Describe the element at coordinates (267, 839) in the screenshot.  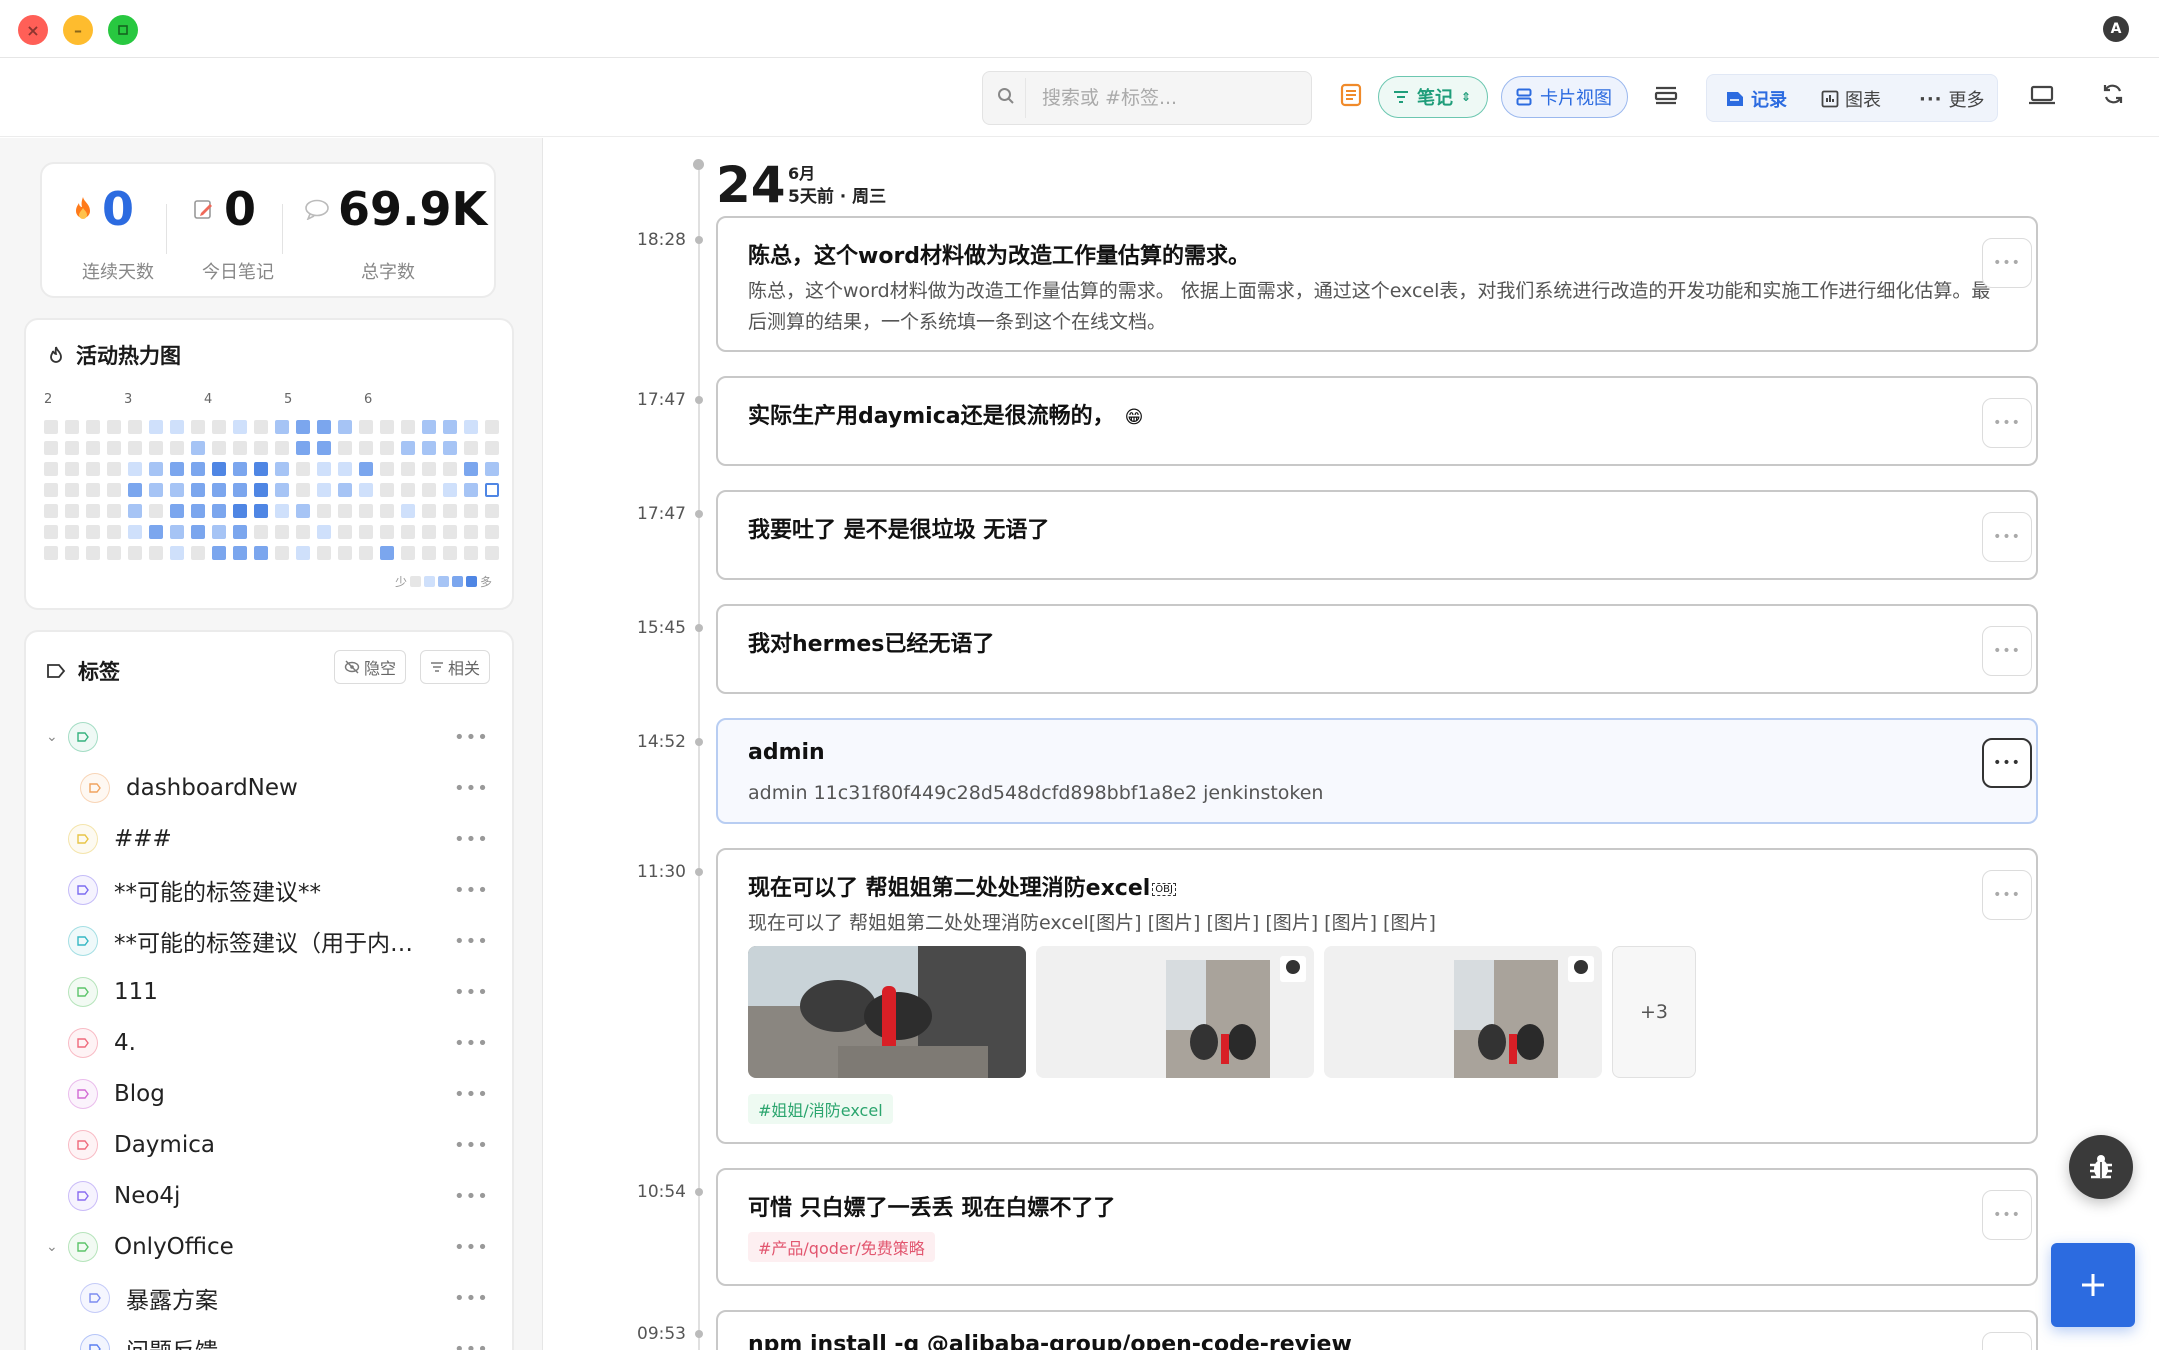
I see `tag-item: ### •••` at that location.